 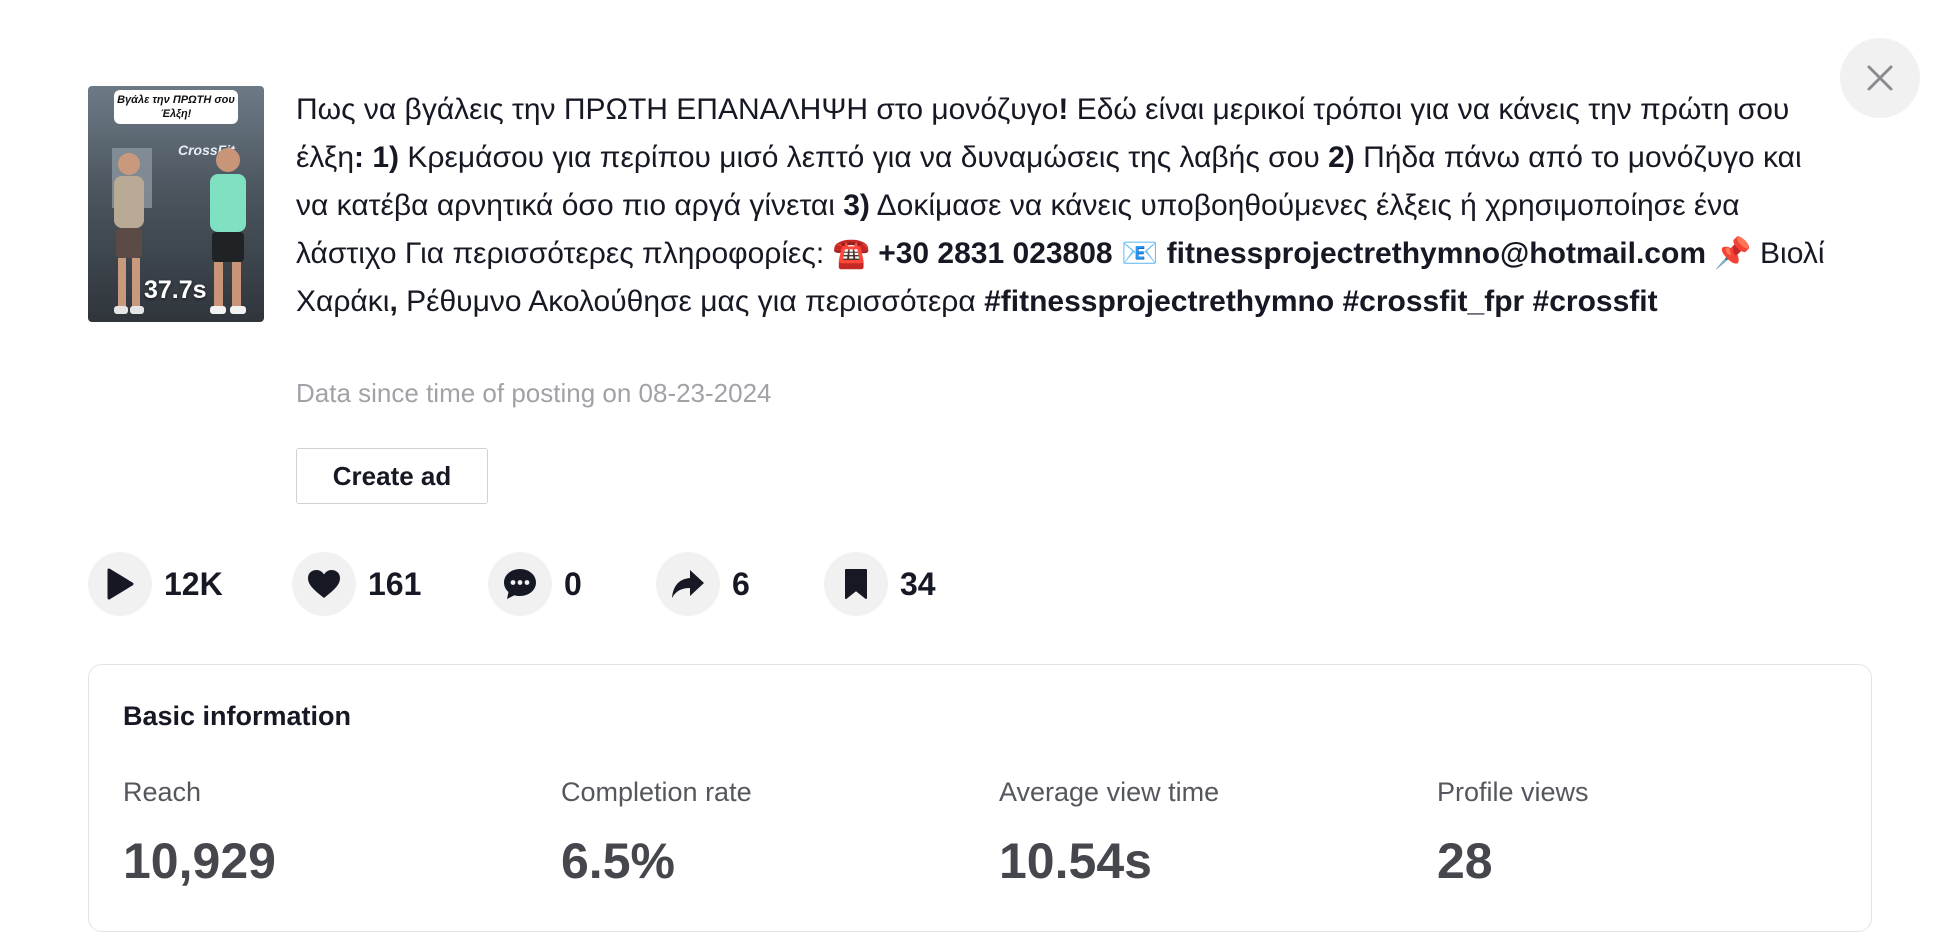 What do you see at coordinates (520, 584) in the screenshot?
I see `comment-icon` at bounding box center [520, 584].